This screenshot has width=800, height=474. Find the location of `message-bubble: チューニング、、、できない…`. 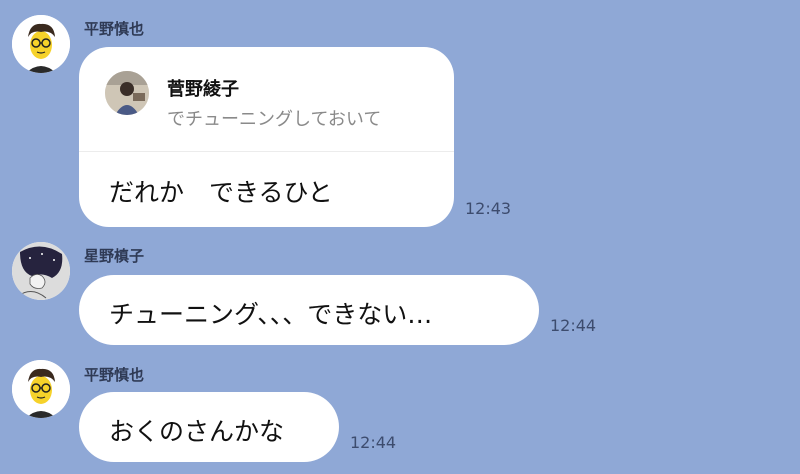

message-bubble: チューニング、、、できない… is located at coordinates (309, 310).